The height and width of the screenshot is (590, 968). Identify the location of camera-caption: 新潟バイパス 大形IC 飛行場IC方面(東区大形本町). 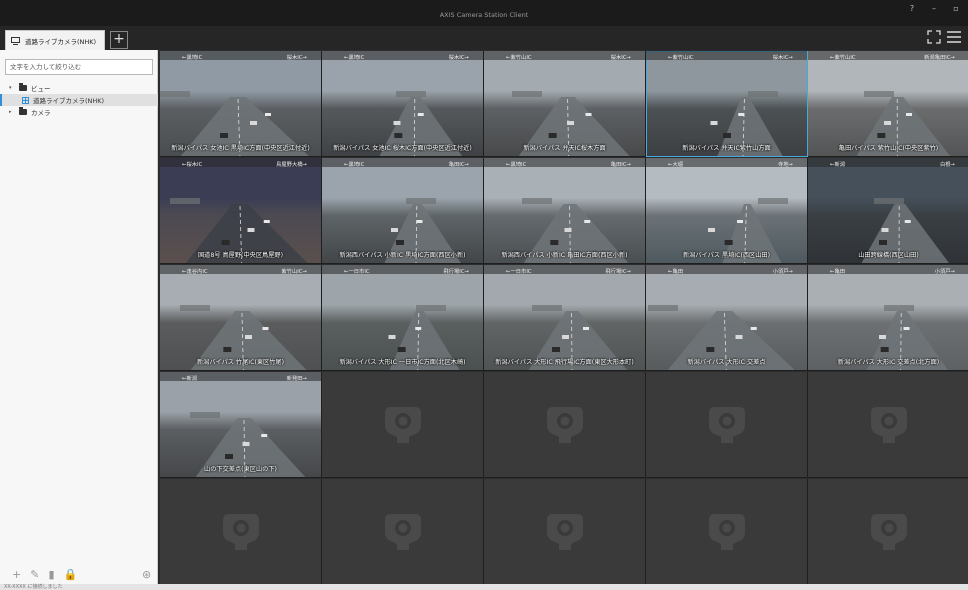
(564, 362).